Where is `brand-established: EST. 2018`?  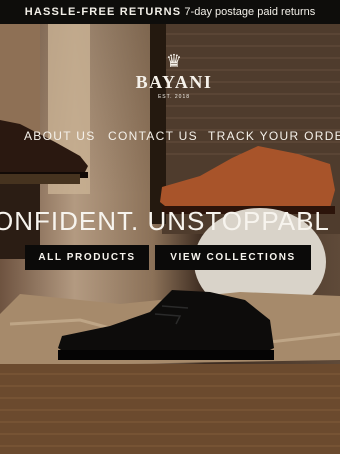 brand-established: EST. 2018 is located at coordinates (174, 97).